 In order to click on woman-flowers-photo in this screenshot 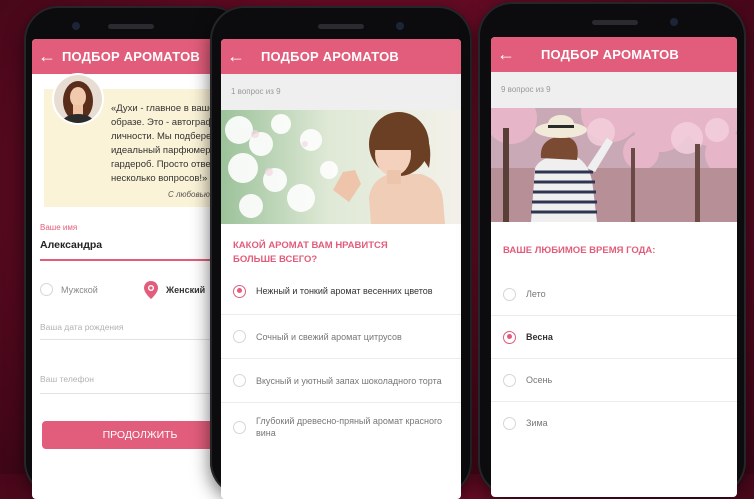, I will do `click(341, 167)`.